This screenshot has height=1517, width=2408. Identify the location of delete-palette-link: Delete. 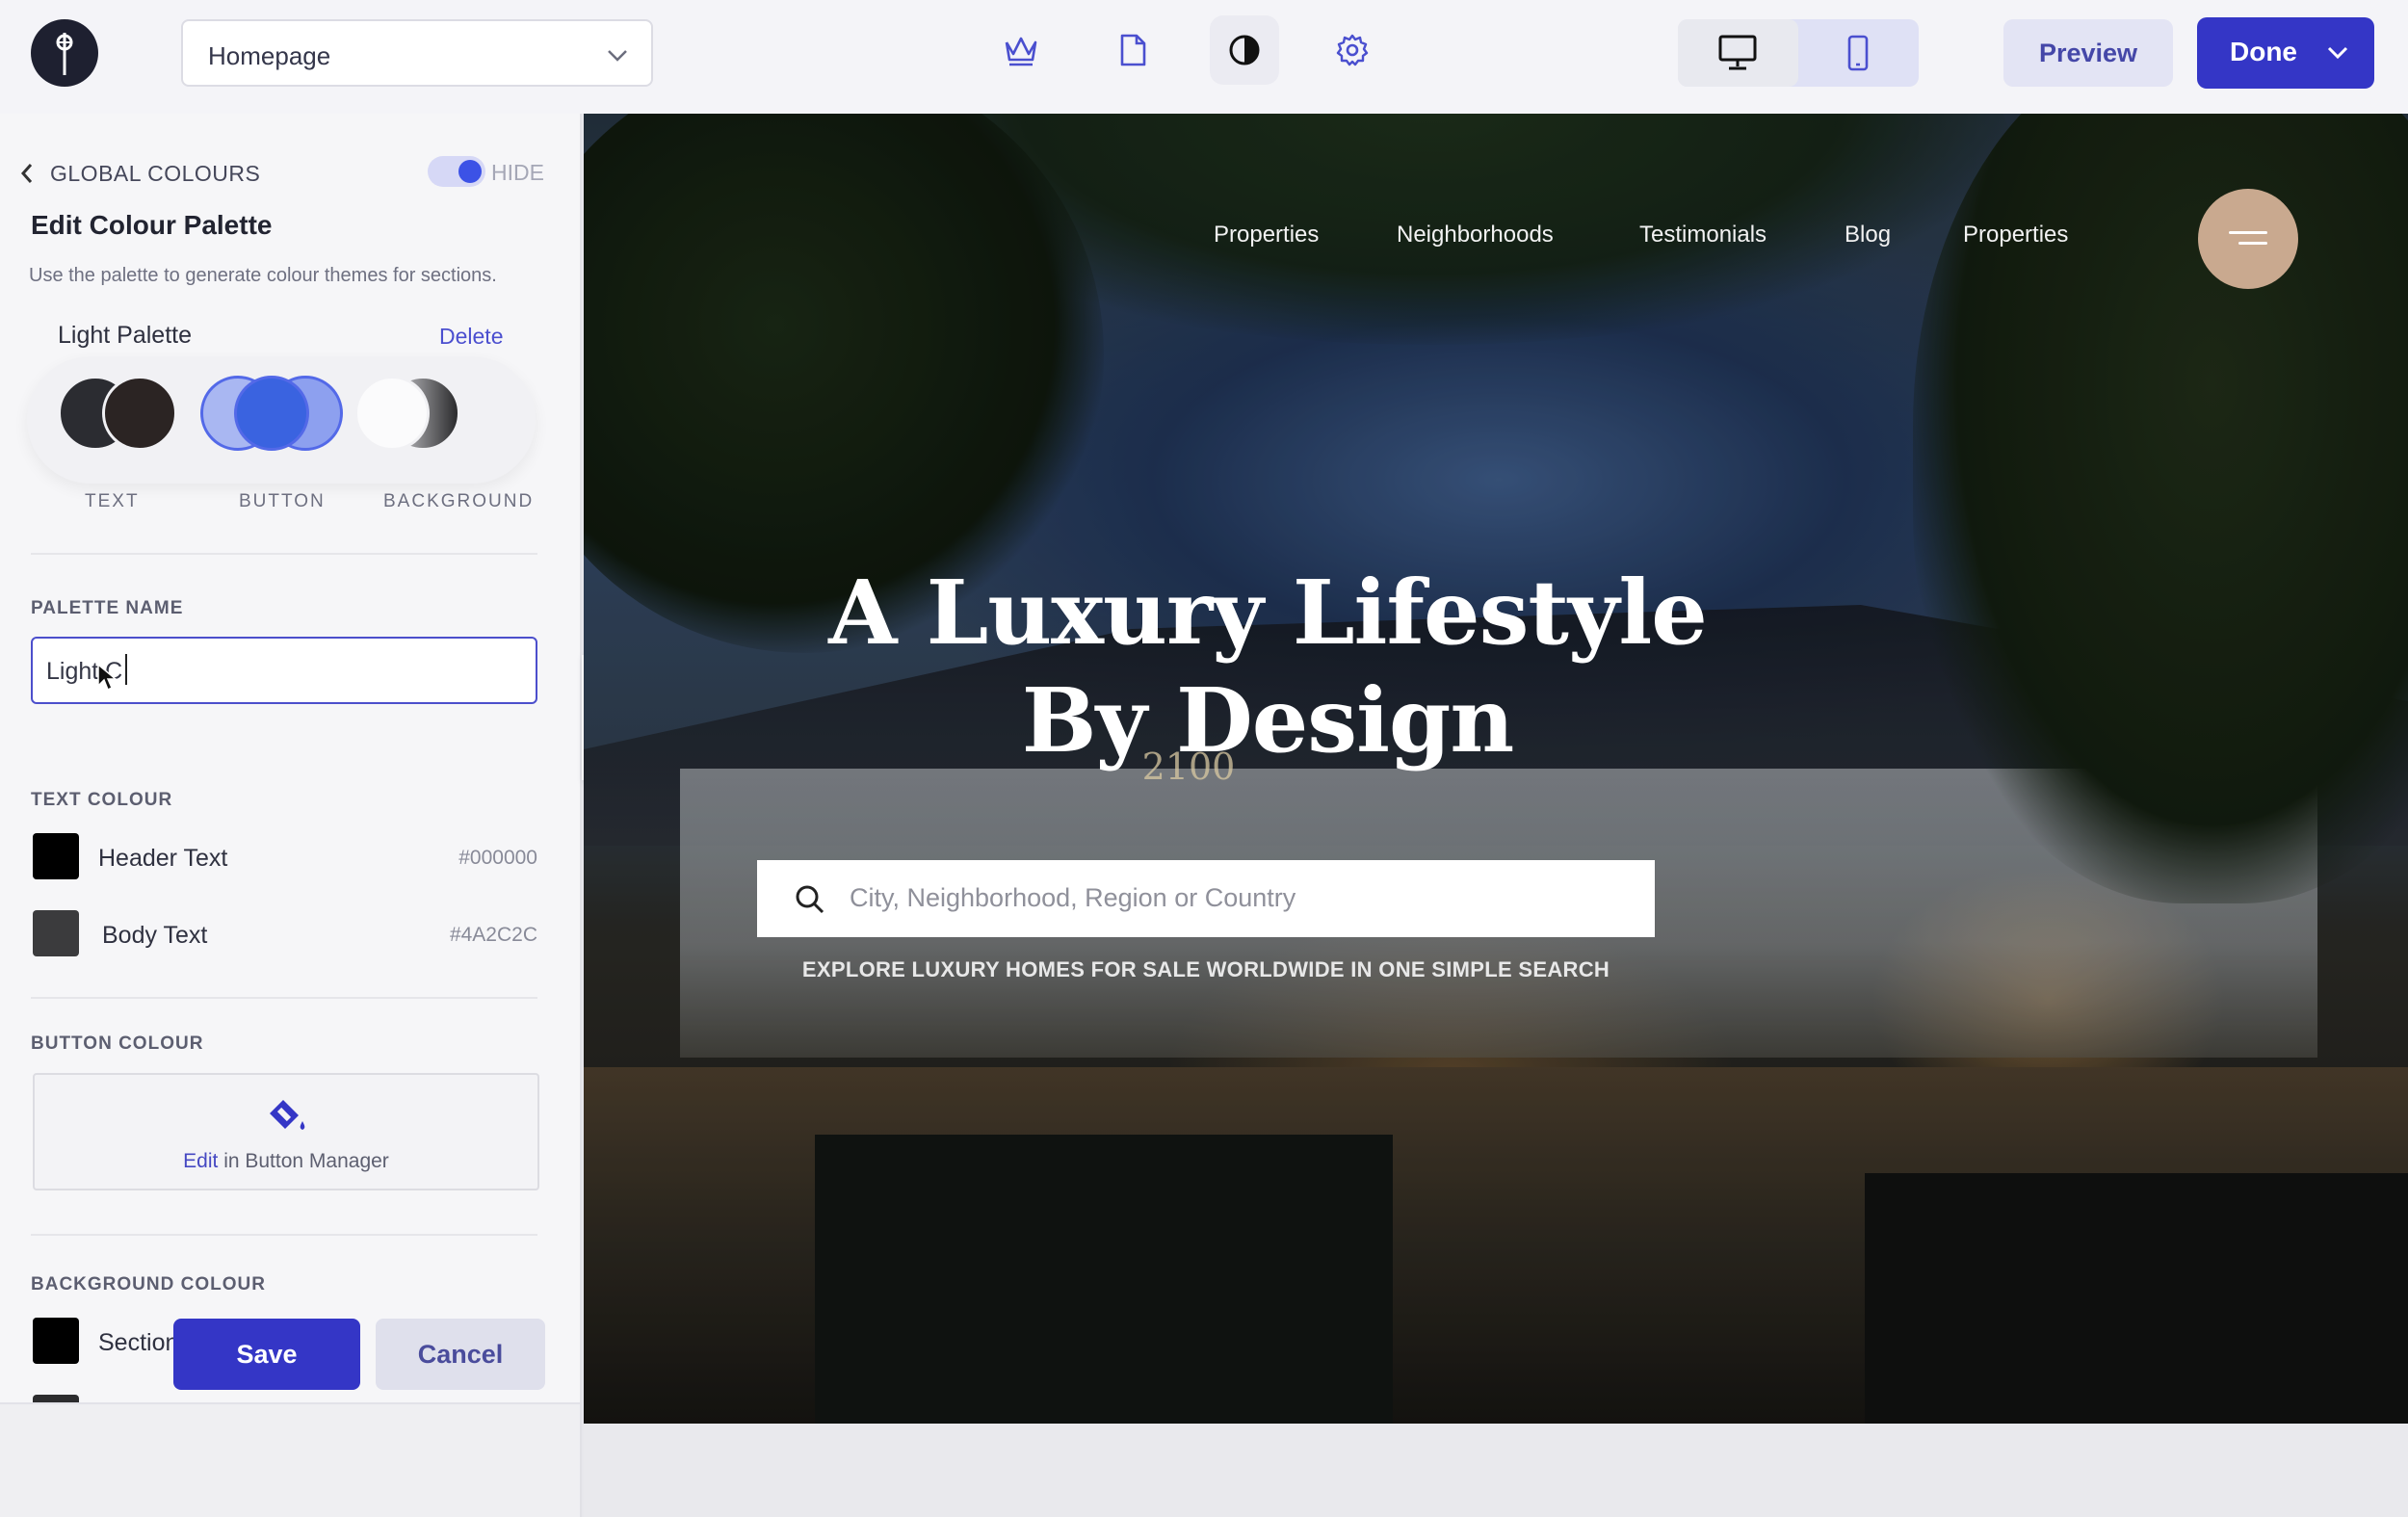
(471, 337).